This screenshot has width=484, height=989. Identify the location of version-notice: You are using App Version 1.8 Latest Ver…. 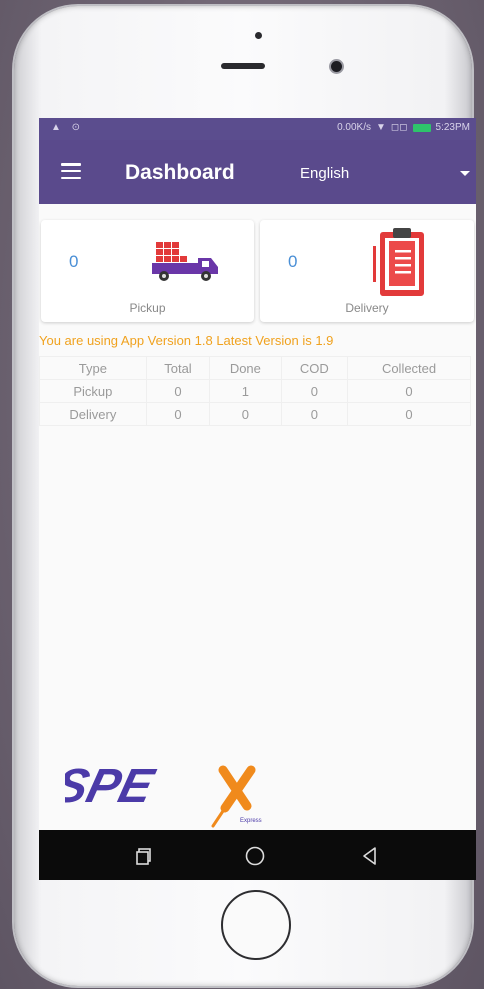
(186, 340).